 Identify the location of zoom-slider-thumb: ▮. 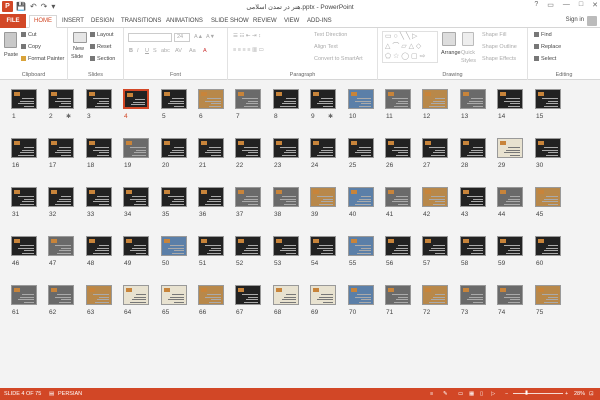
(526, 393).